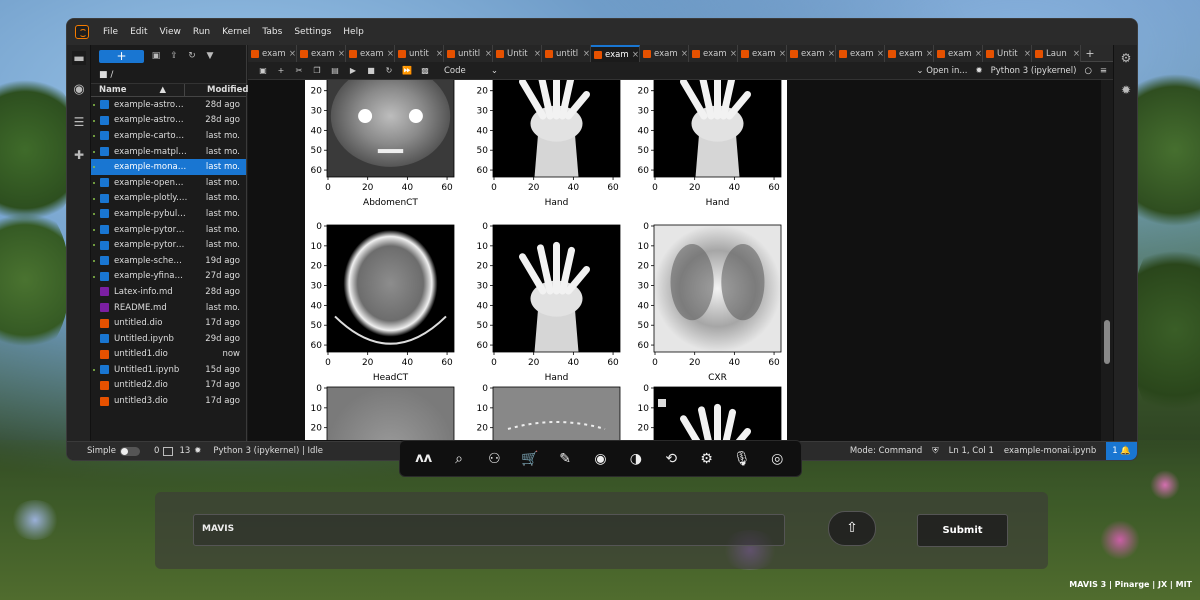  Describe the element at coordinates (971, 451) in the screenshot. I see `cursor-position: Ln 1, Col 1` at that location.